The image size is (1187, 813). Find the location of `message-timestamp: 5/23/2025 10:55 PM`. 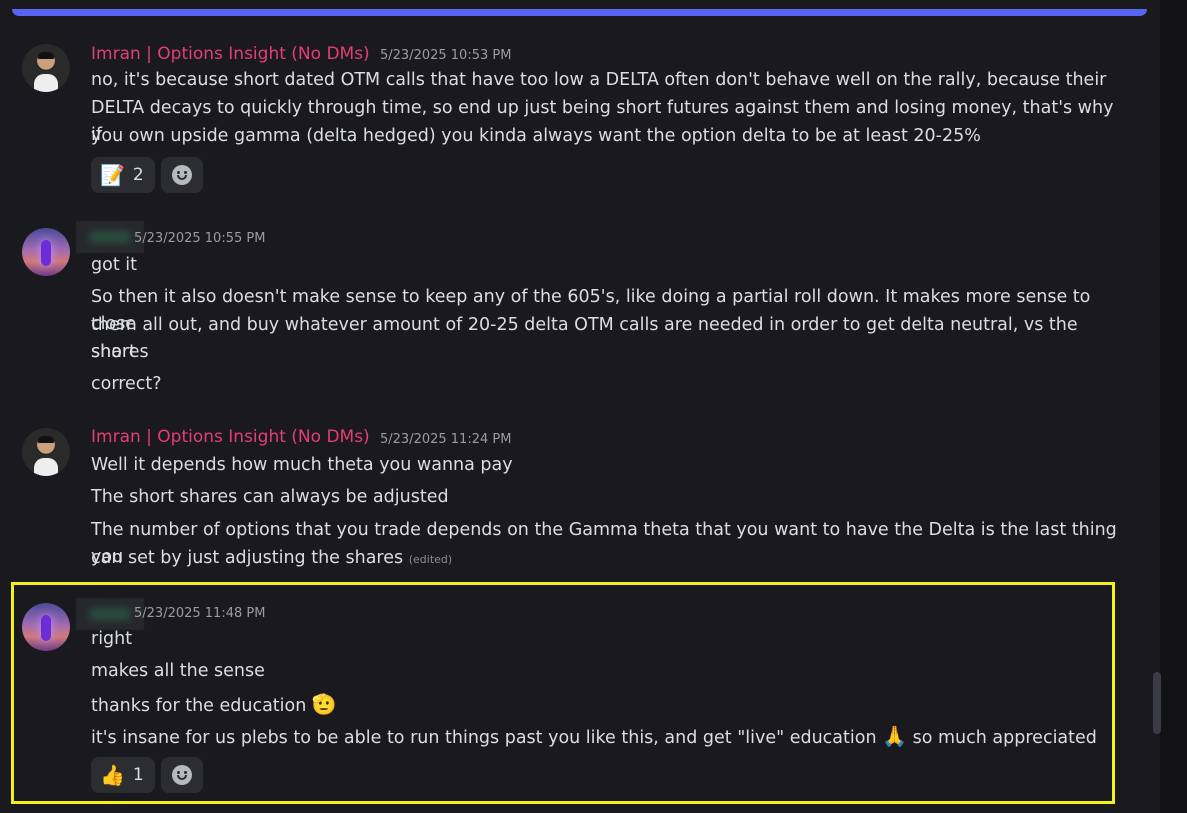

message-timestamp: 5/23/2025 10:55 PM is located at coordinates (200, 238).